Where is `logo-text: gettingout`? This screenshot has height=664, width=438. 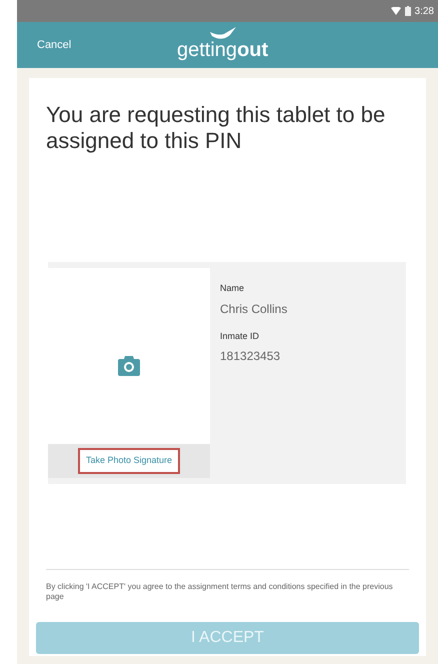 logo-text: gettingout is located at coordinates (222, 50).